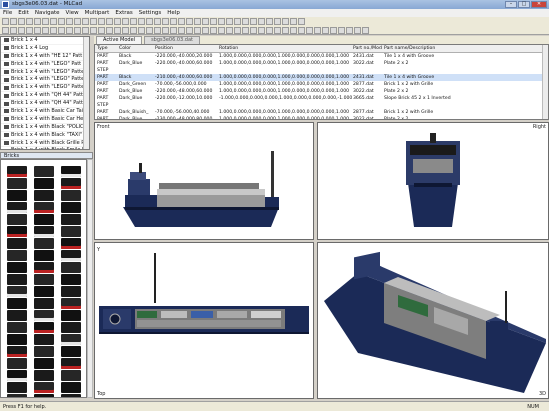  What do you see at coordinates (45, 128) in the screenshot?
I see `part-list-item: Brick 1 x 4 with Black "POLICE` at bounding box center [45, 128].